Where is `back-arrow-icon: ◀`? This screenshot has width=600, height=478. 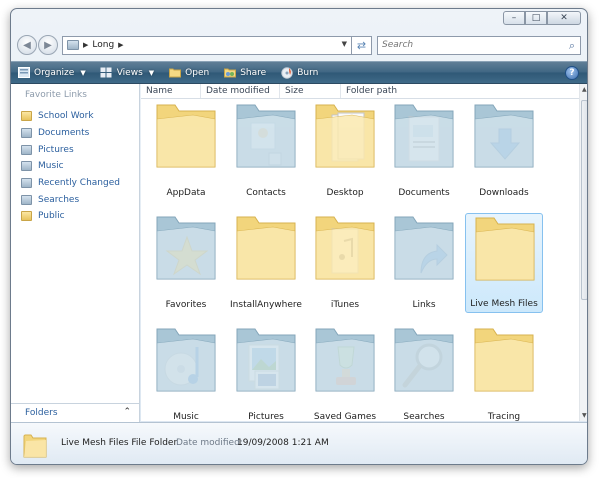 back-arrow-icon: ◀ is located at coordinates (27, 45).